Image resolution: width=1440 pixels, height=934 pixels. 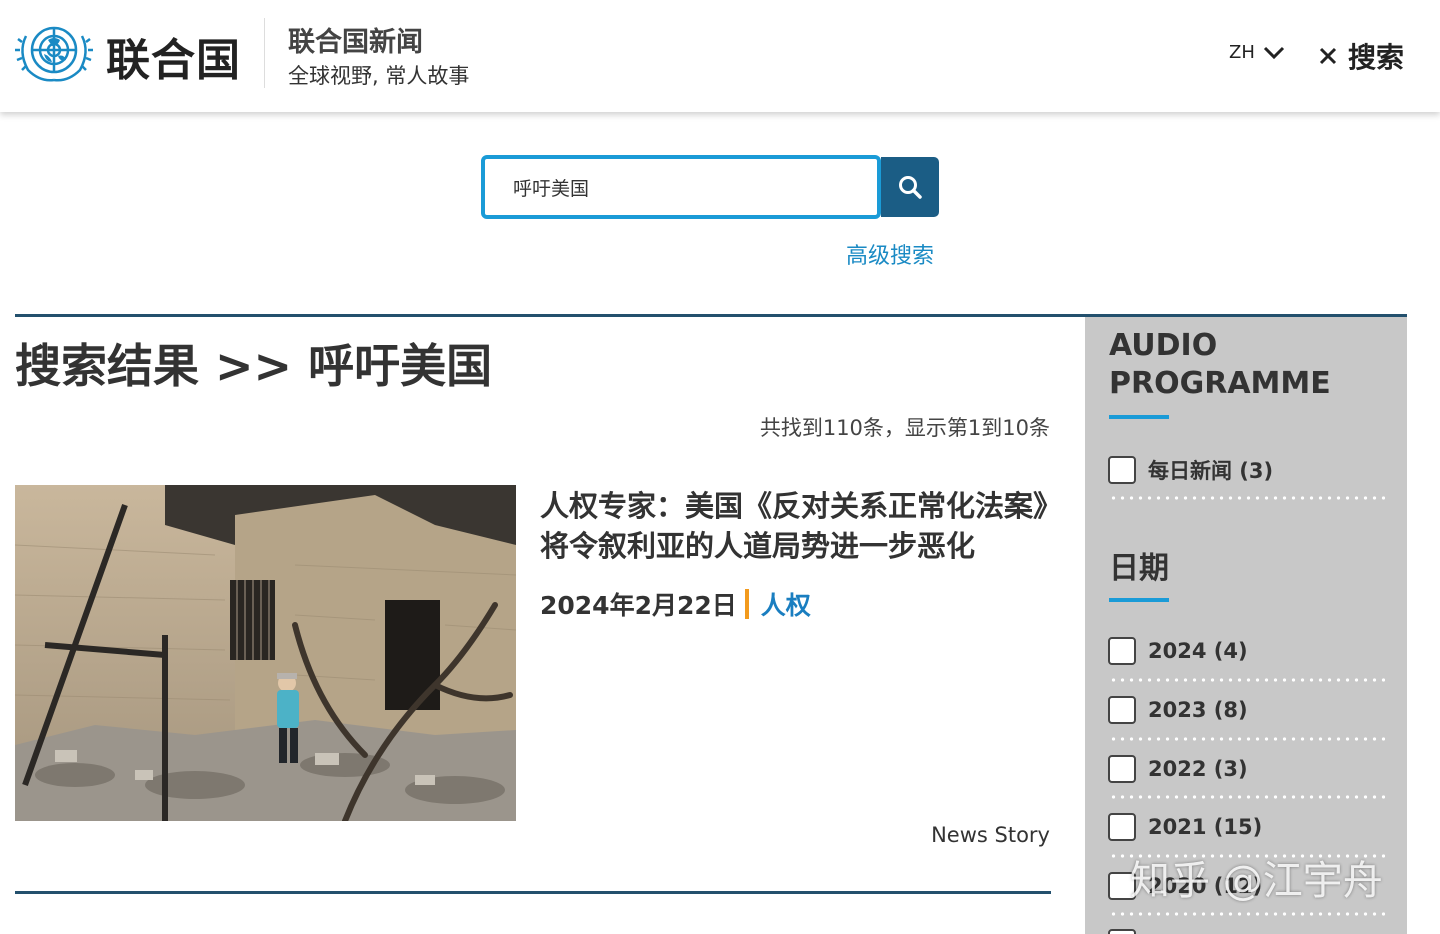 I want to click on results-heading: 搜索结果 >> 呼吁美国, so click(x=254, y=366).